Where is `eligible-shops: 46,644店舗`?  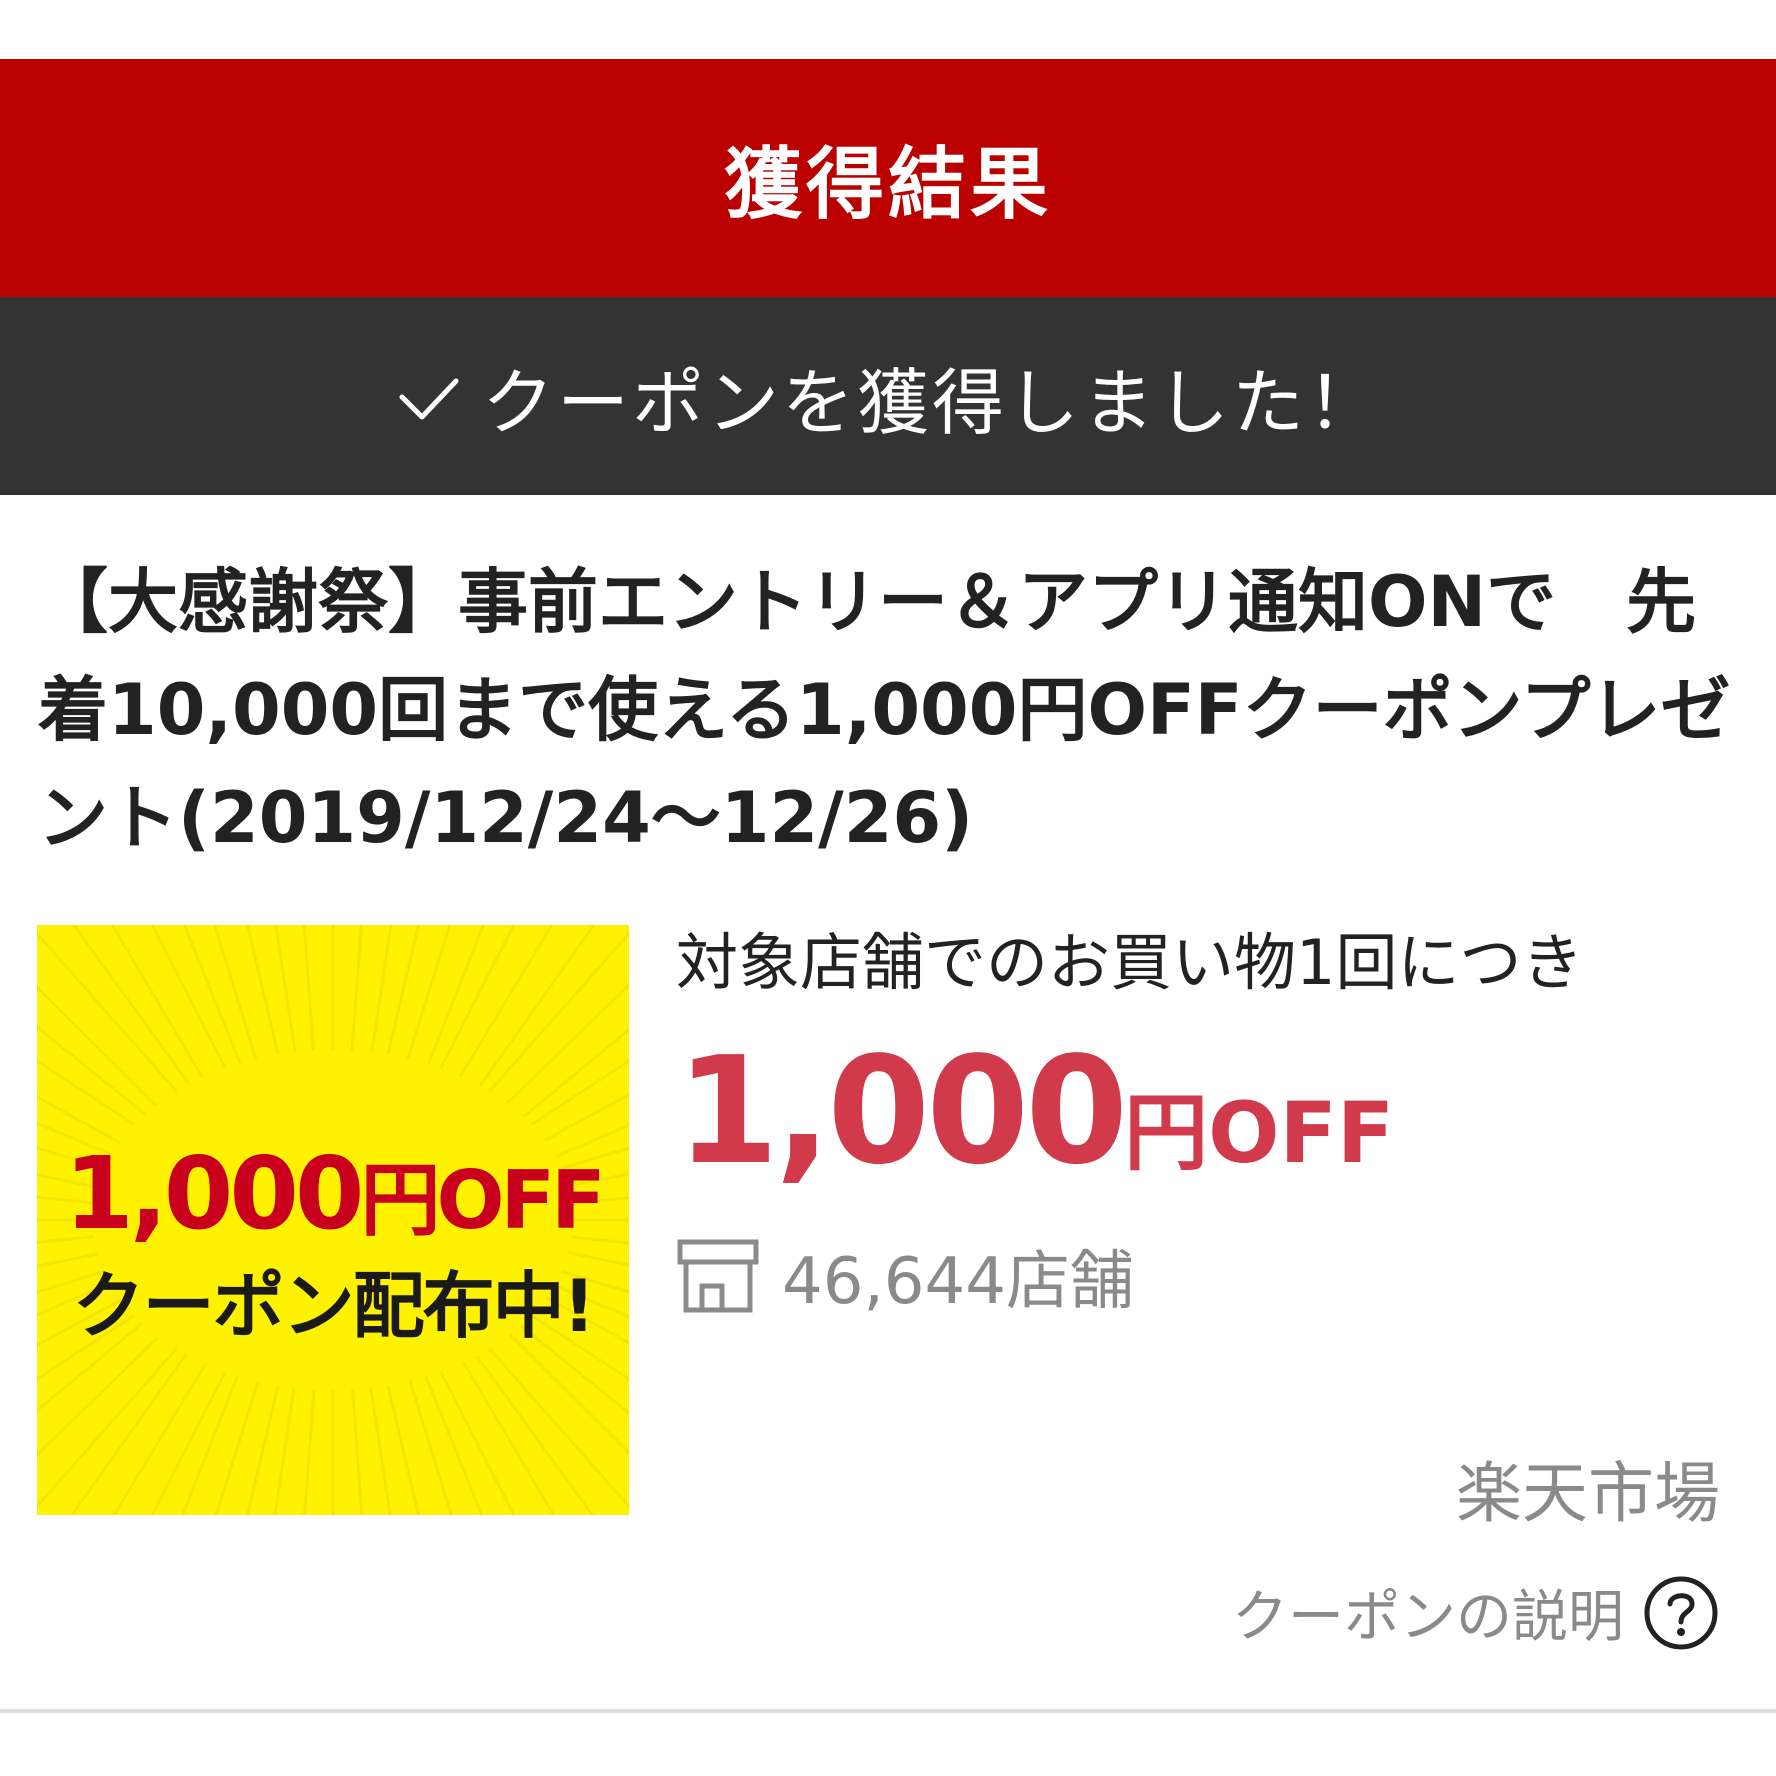
eligible-shops: 46,644店舗 is located at coordinates (905, 1276).